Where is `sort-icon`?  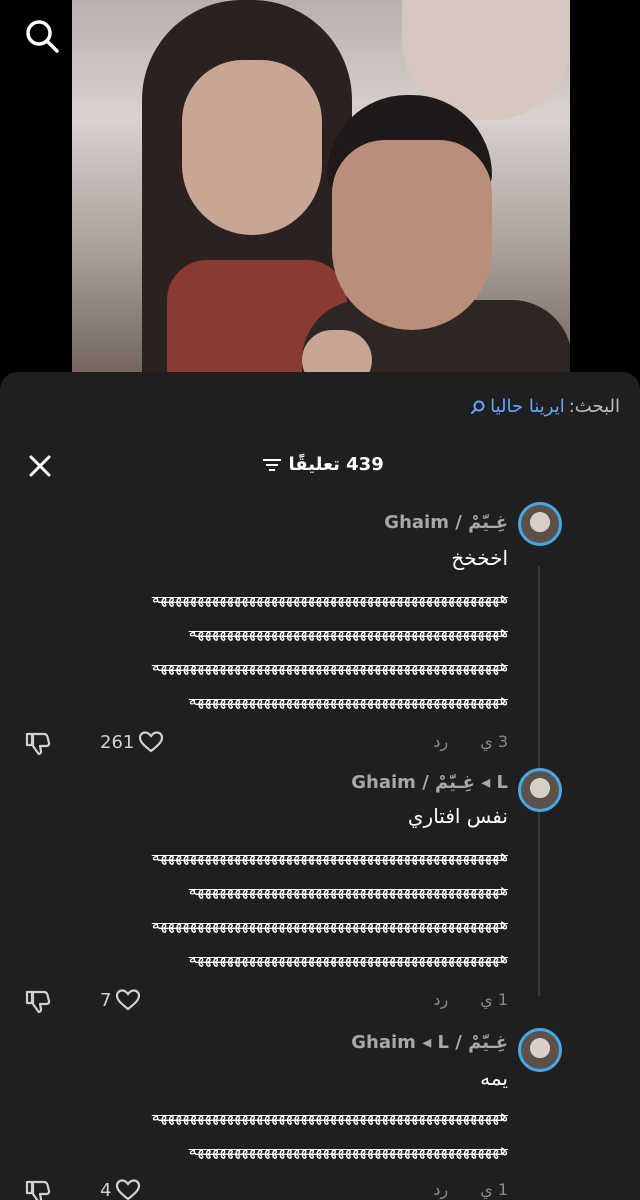
sort-icon is located at coordinates (272, 465).